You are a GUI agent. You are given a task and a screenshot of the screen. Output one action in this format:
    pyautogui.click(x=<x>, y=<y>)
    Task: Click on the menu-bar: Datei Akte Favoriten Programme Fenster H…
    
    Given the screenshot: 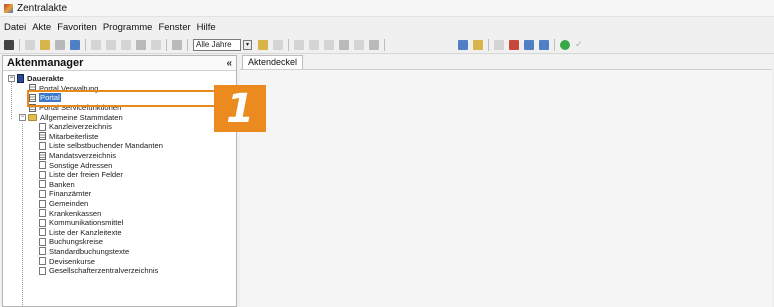 What is the action you would take?
    pyautogui.click(x=387, y=27)
    